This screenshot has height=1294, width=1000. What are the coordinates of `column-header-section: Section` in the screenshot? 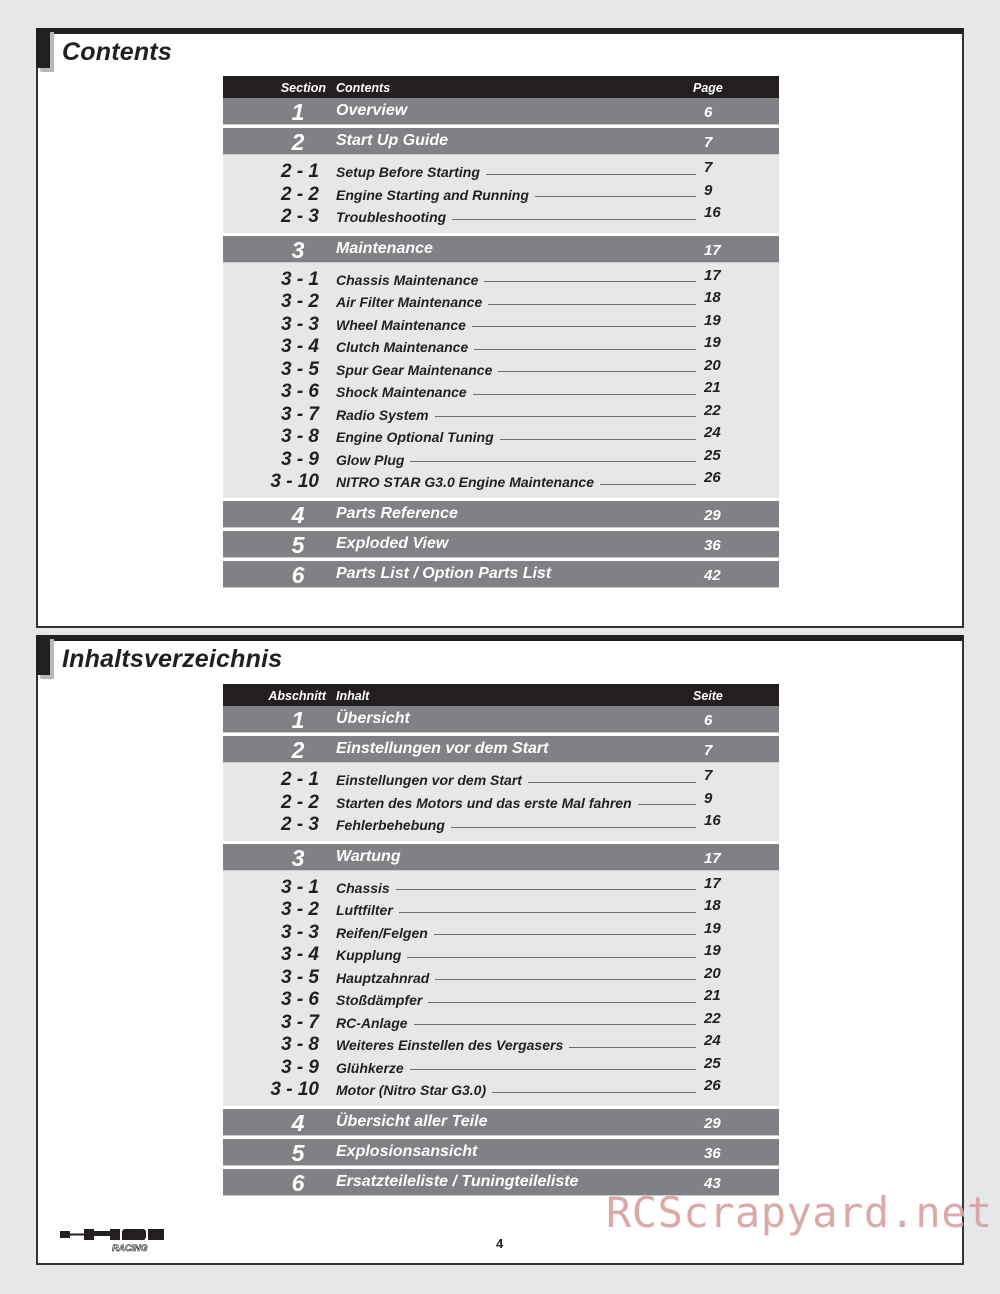 It's located at (303, 88).